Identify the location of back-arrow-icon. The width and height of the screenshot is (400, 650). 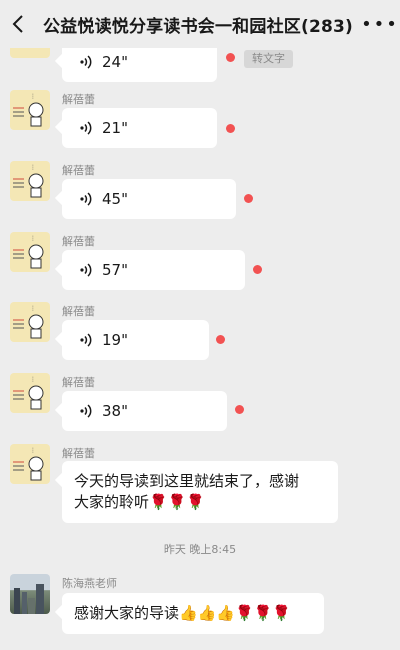
(17, 24).